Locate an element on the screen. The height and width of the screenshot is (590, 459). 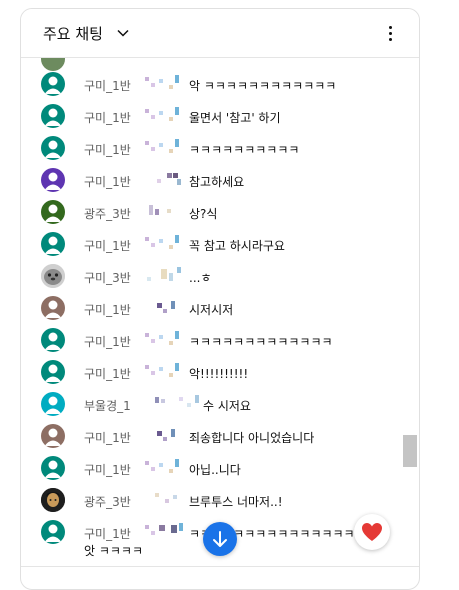
message-text: ㅋㅋㅋㅋㅋㅋㅋㅋㅋㅋㅋㅋㅋ is located at coordinates (261, 342).